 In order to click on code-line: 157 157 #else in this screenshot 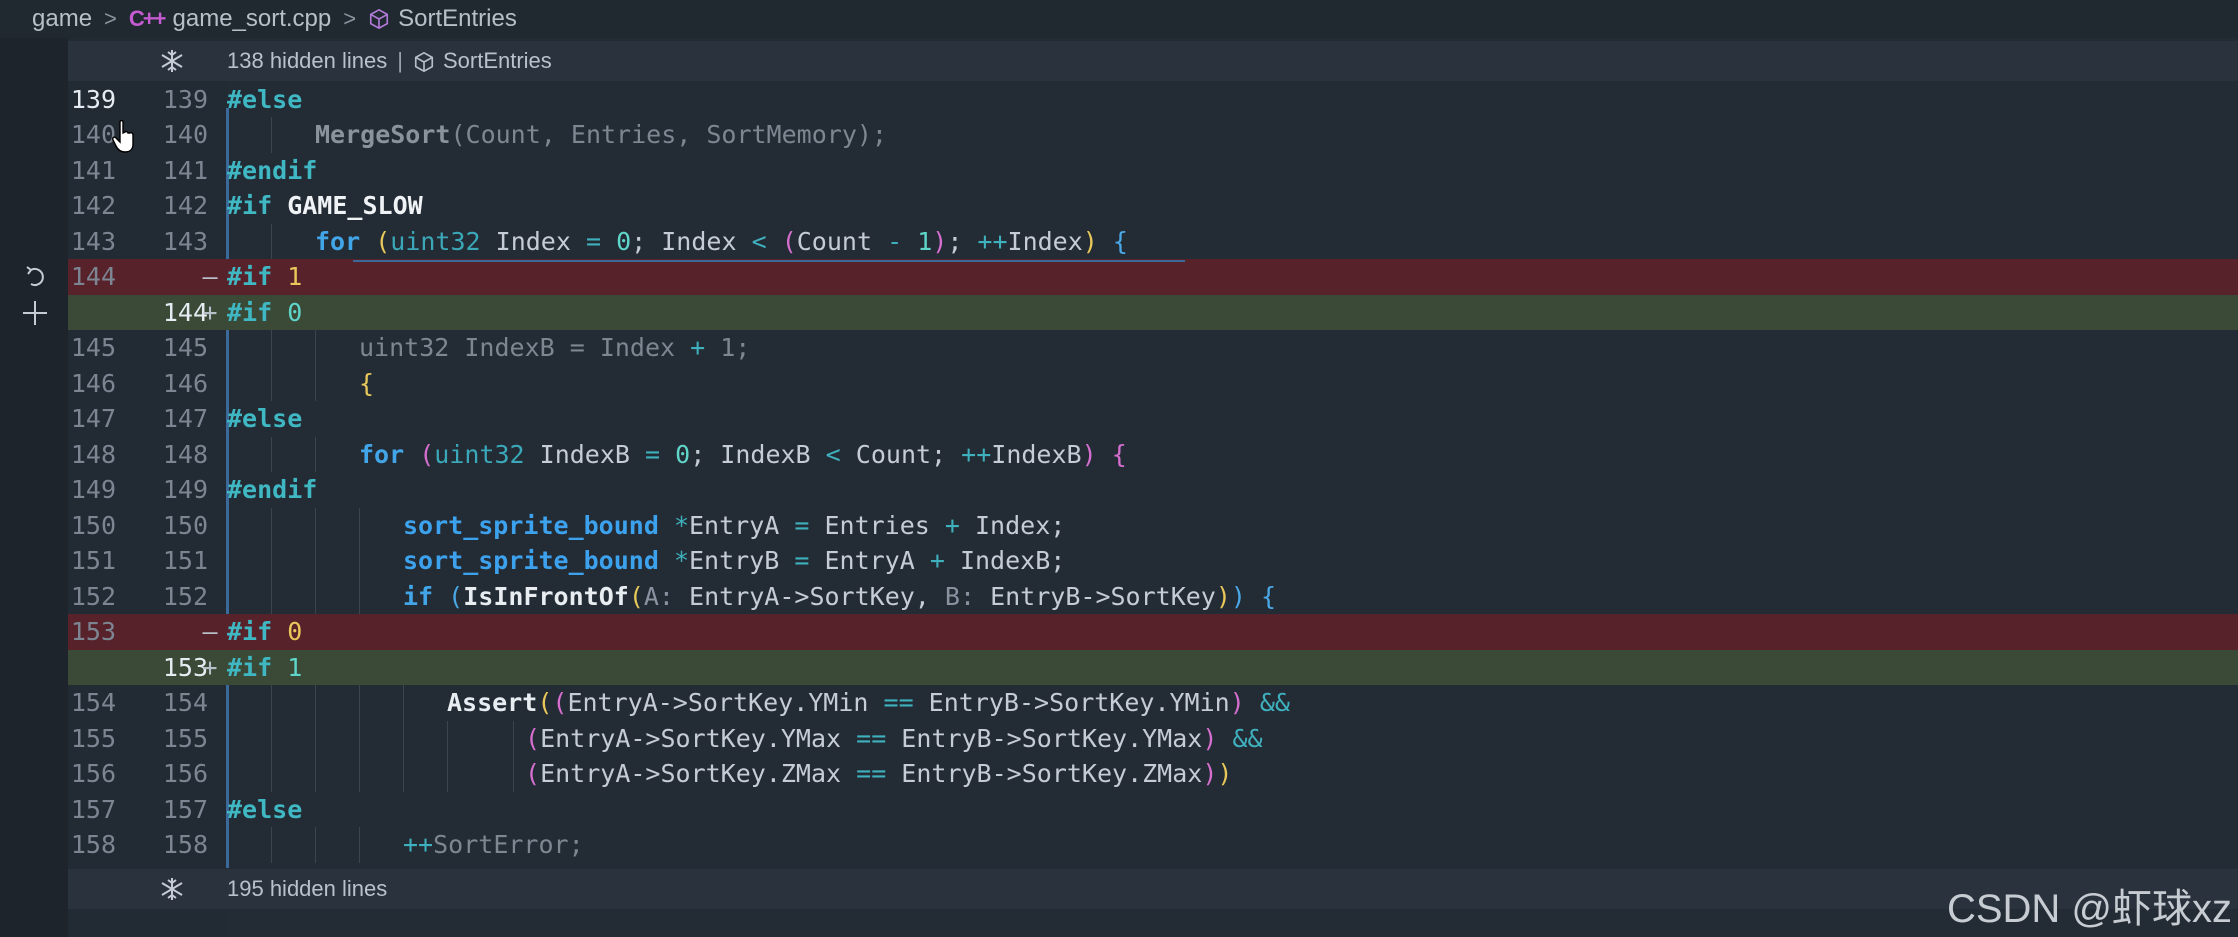, I will do `click(1153, 810)`.